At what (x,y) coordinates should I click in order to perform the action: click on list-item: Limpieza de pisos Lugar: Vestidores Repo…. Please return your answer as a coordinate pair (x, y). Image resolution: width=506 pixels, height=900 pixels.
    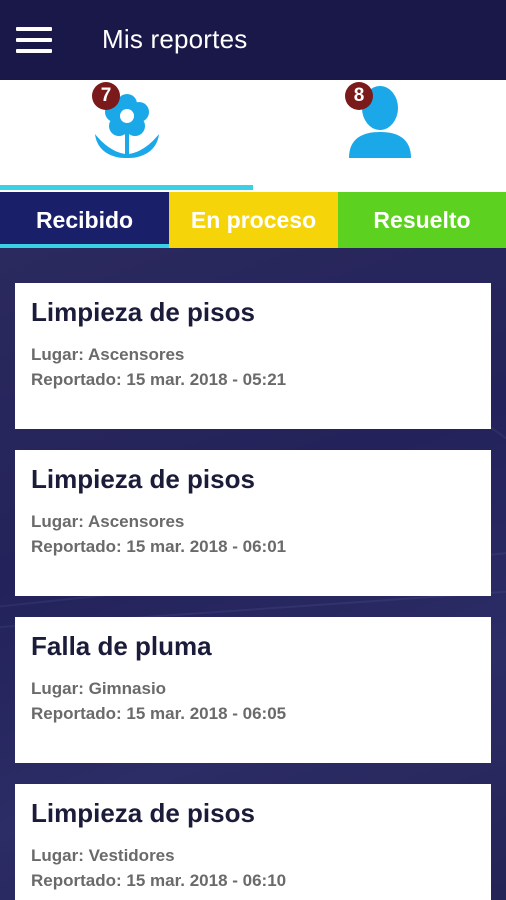
    Looking at the image, I should click on (253, 842).